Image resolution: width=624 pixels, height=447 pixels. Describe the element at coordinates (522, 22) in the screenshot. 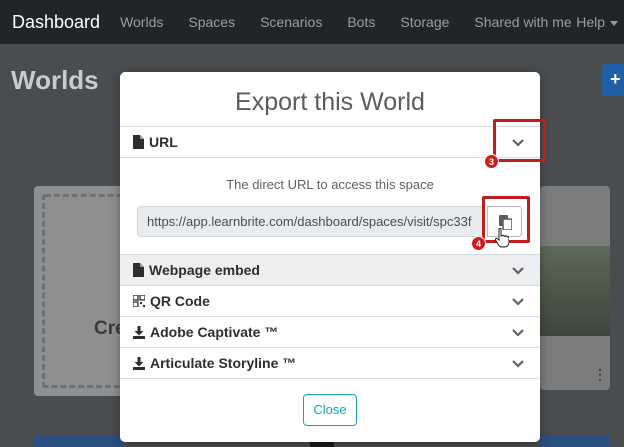

I see `nav-shared-with-me: Shared with me` at that location.